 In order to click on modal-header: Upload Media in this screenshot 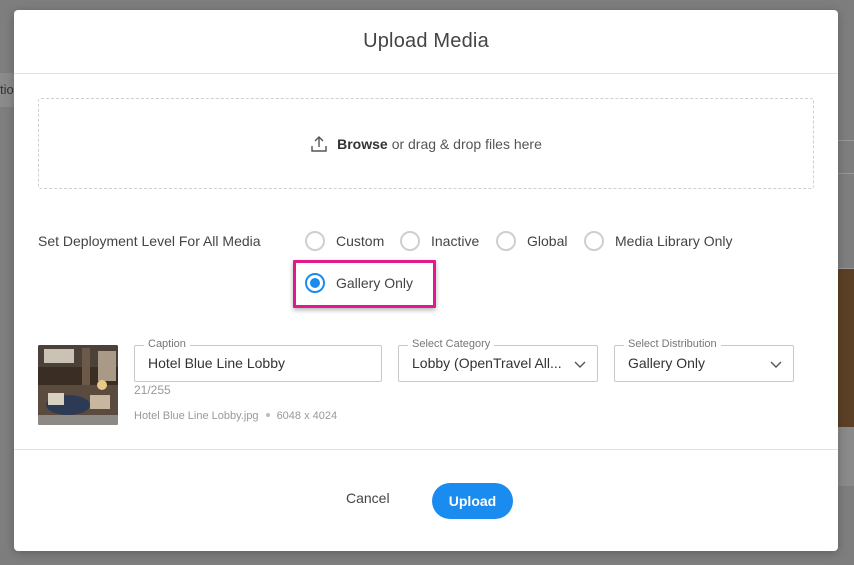, I will do `click(426, 42)`.